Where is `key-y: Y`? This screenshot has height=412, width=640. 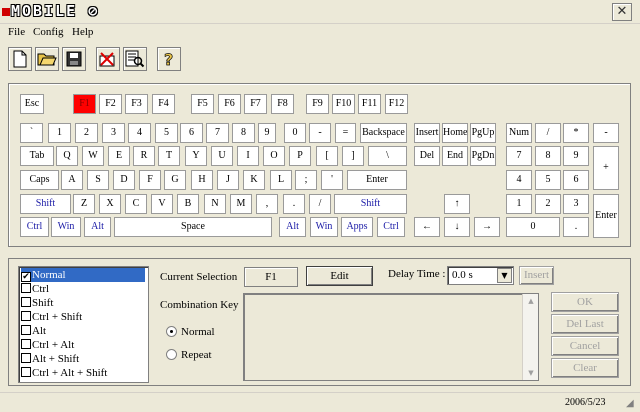 key-y: Y is located at coordinates (196, 156).